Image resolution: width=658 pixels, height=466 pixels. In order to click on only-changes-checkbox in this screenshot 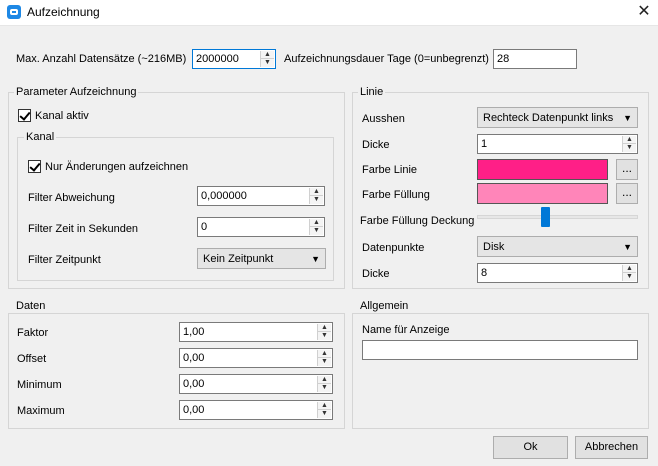, I will do `click(34, 166)`.